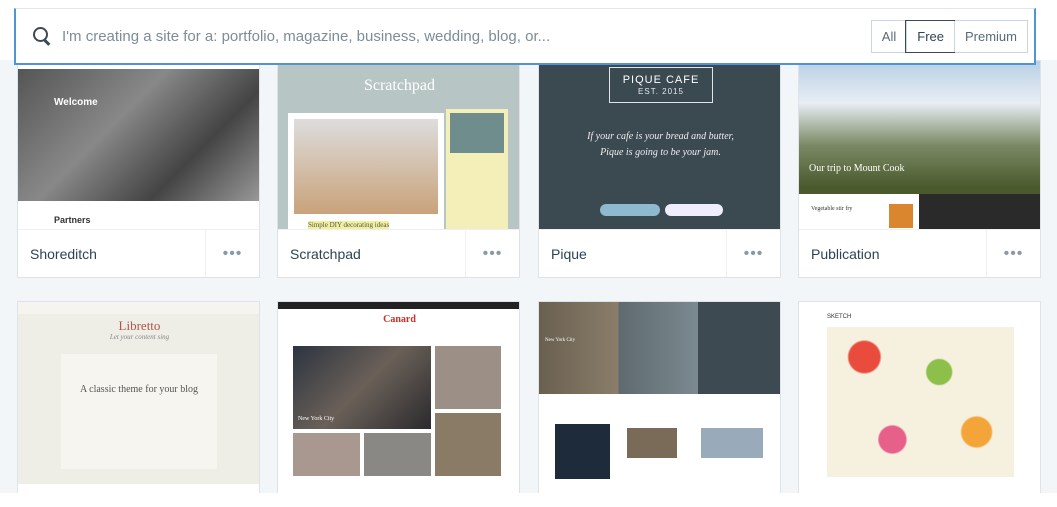 The image size is (1057, 507). I want to click on theme-preview: Welcome Partners, so click(138, 145).